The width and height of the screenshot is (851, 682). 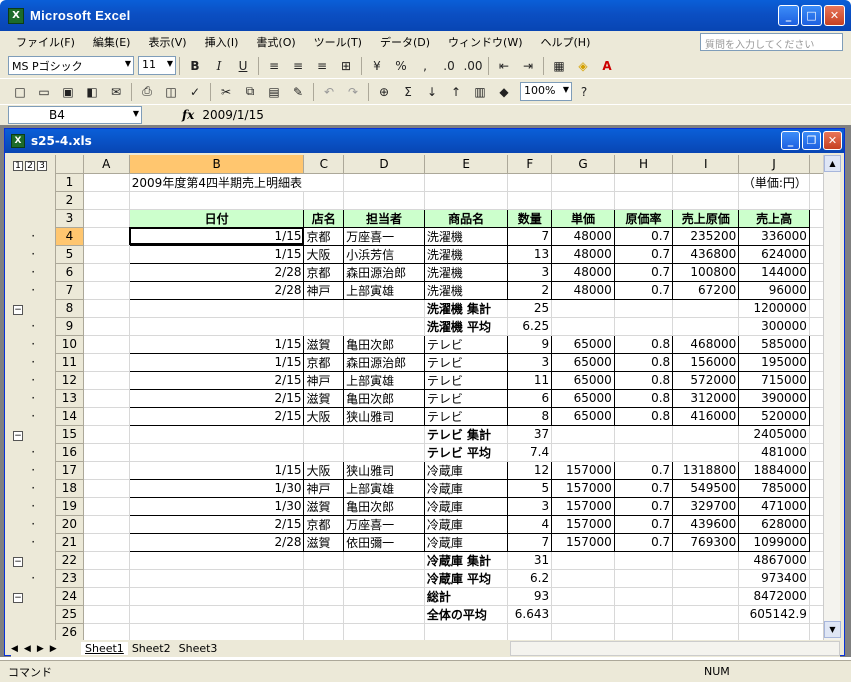 I want to click on cell-g21: 157000, so click(x=583, y=542).